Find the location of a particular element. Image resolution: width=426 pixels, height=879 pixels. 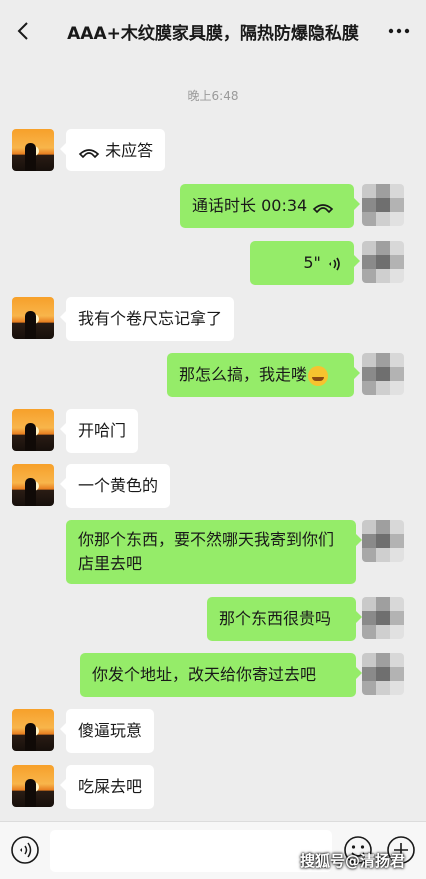

message-text: 那个东西很贵吗 is located at coordinates (275, 618).